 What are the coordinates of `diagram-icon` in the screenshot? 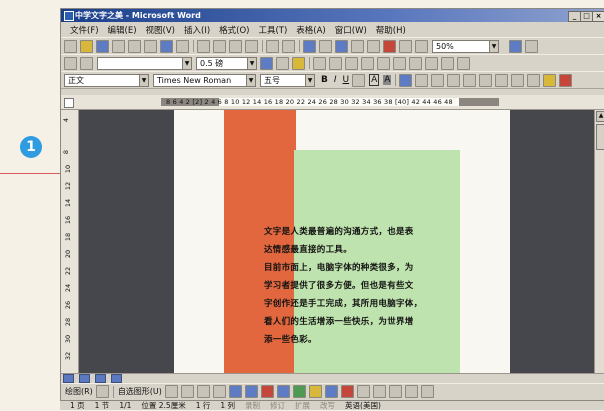 It's located at (283, 391).